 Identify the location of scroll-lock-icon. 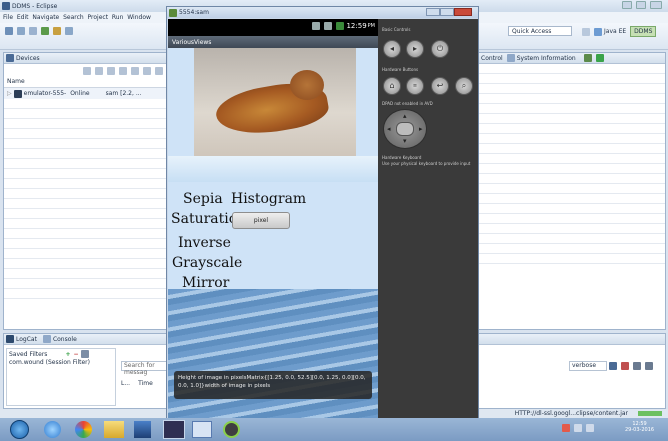
(649, 366).